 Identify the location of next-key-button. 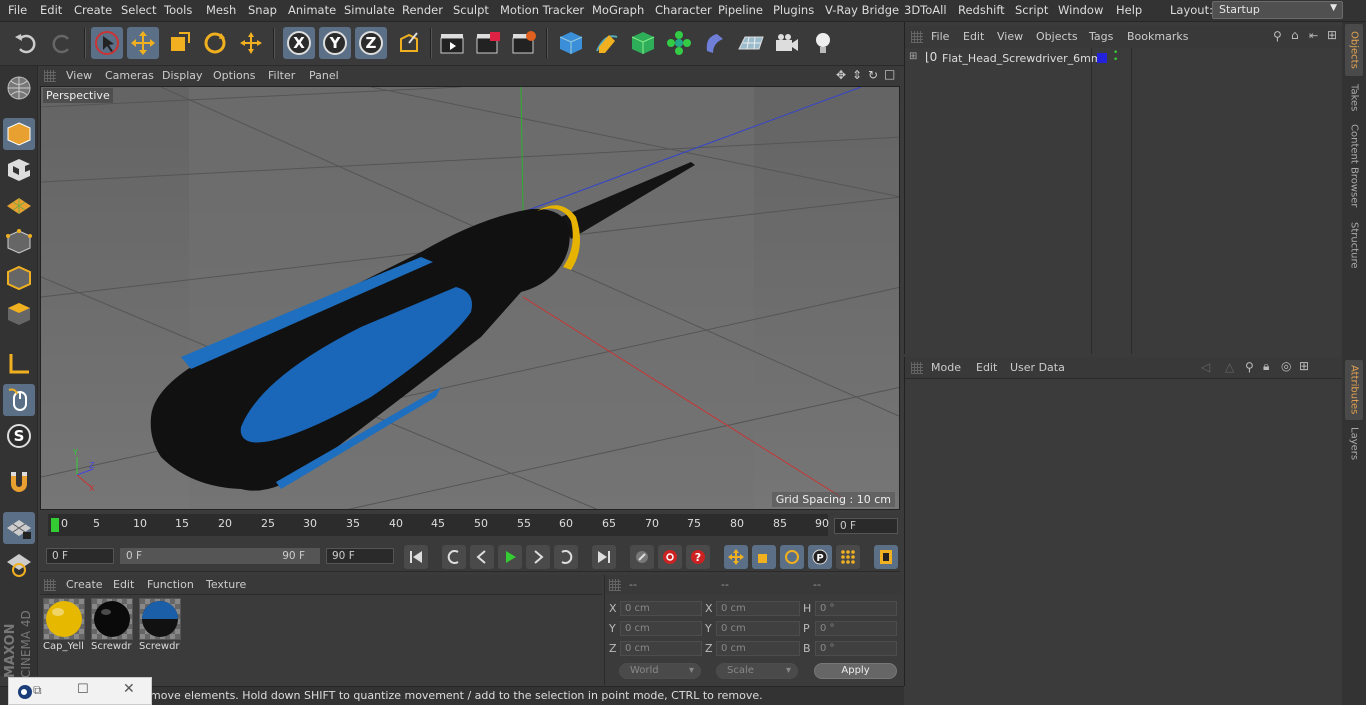
(566, 557).